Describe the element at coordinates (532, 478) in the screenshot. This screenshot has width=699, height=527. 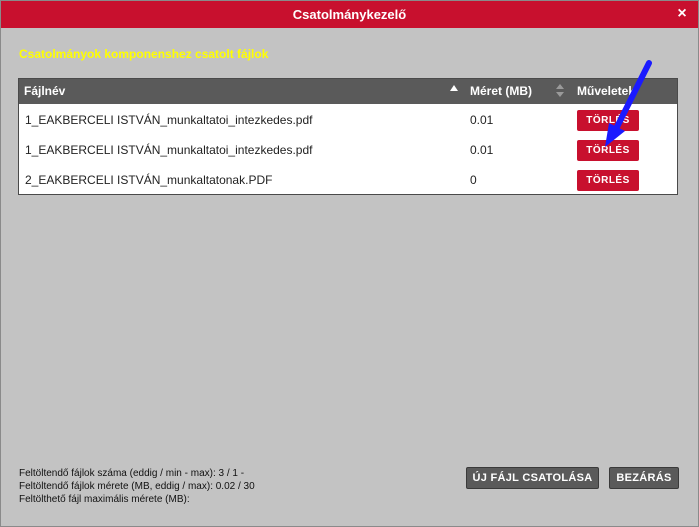
I see `attach-new-file-button: ÚJ FÁJL CSATOLÁSA` at that location.